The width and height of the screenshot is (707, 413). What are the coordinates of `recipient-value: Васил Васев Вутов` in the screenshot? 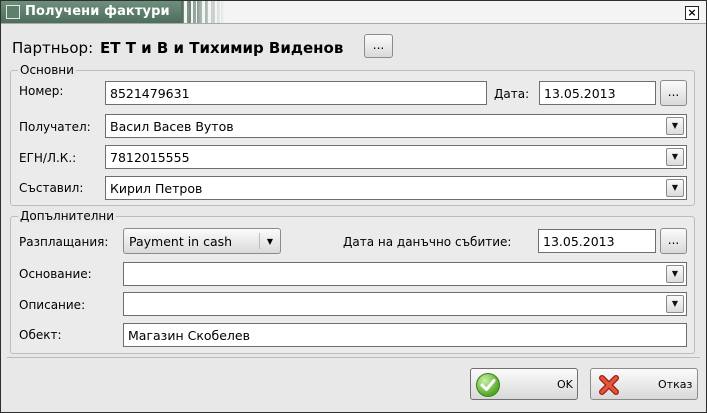 It's located at (172, 126).